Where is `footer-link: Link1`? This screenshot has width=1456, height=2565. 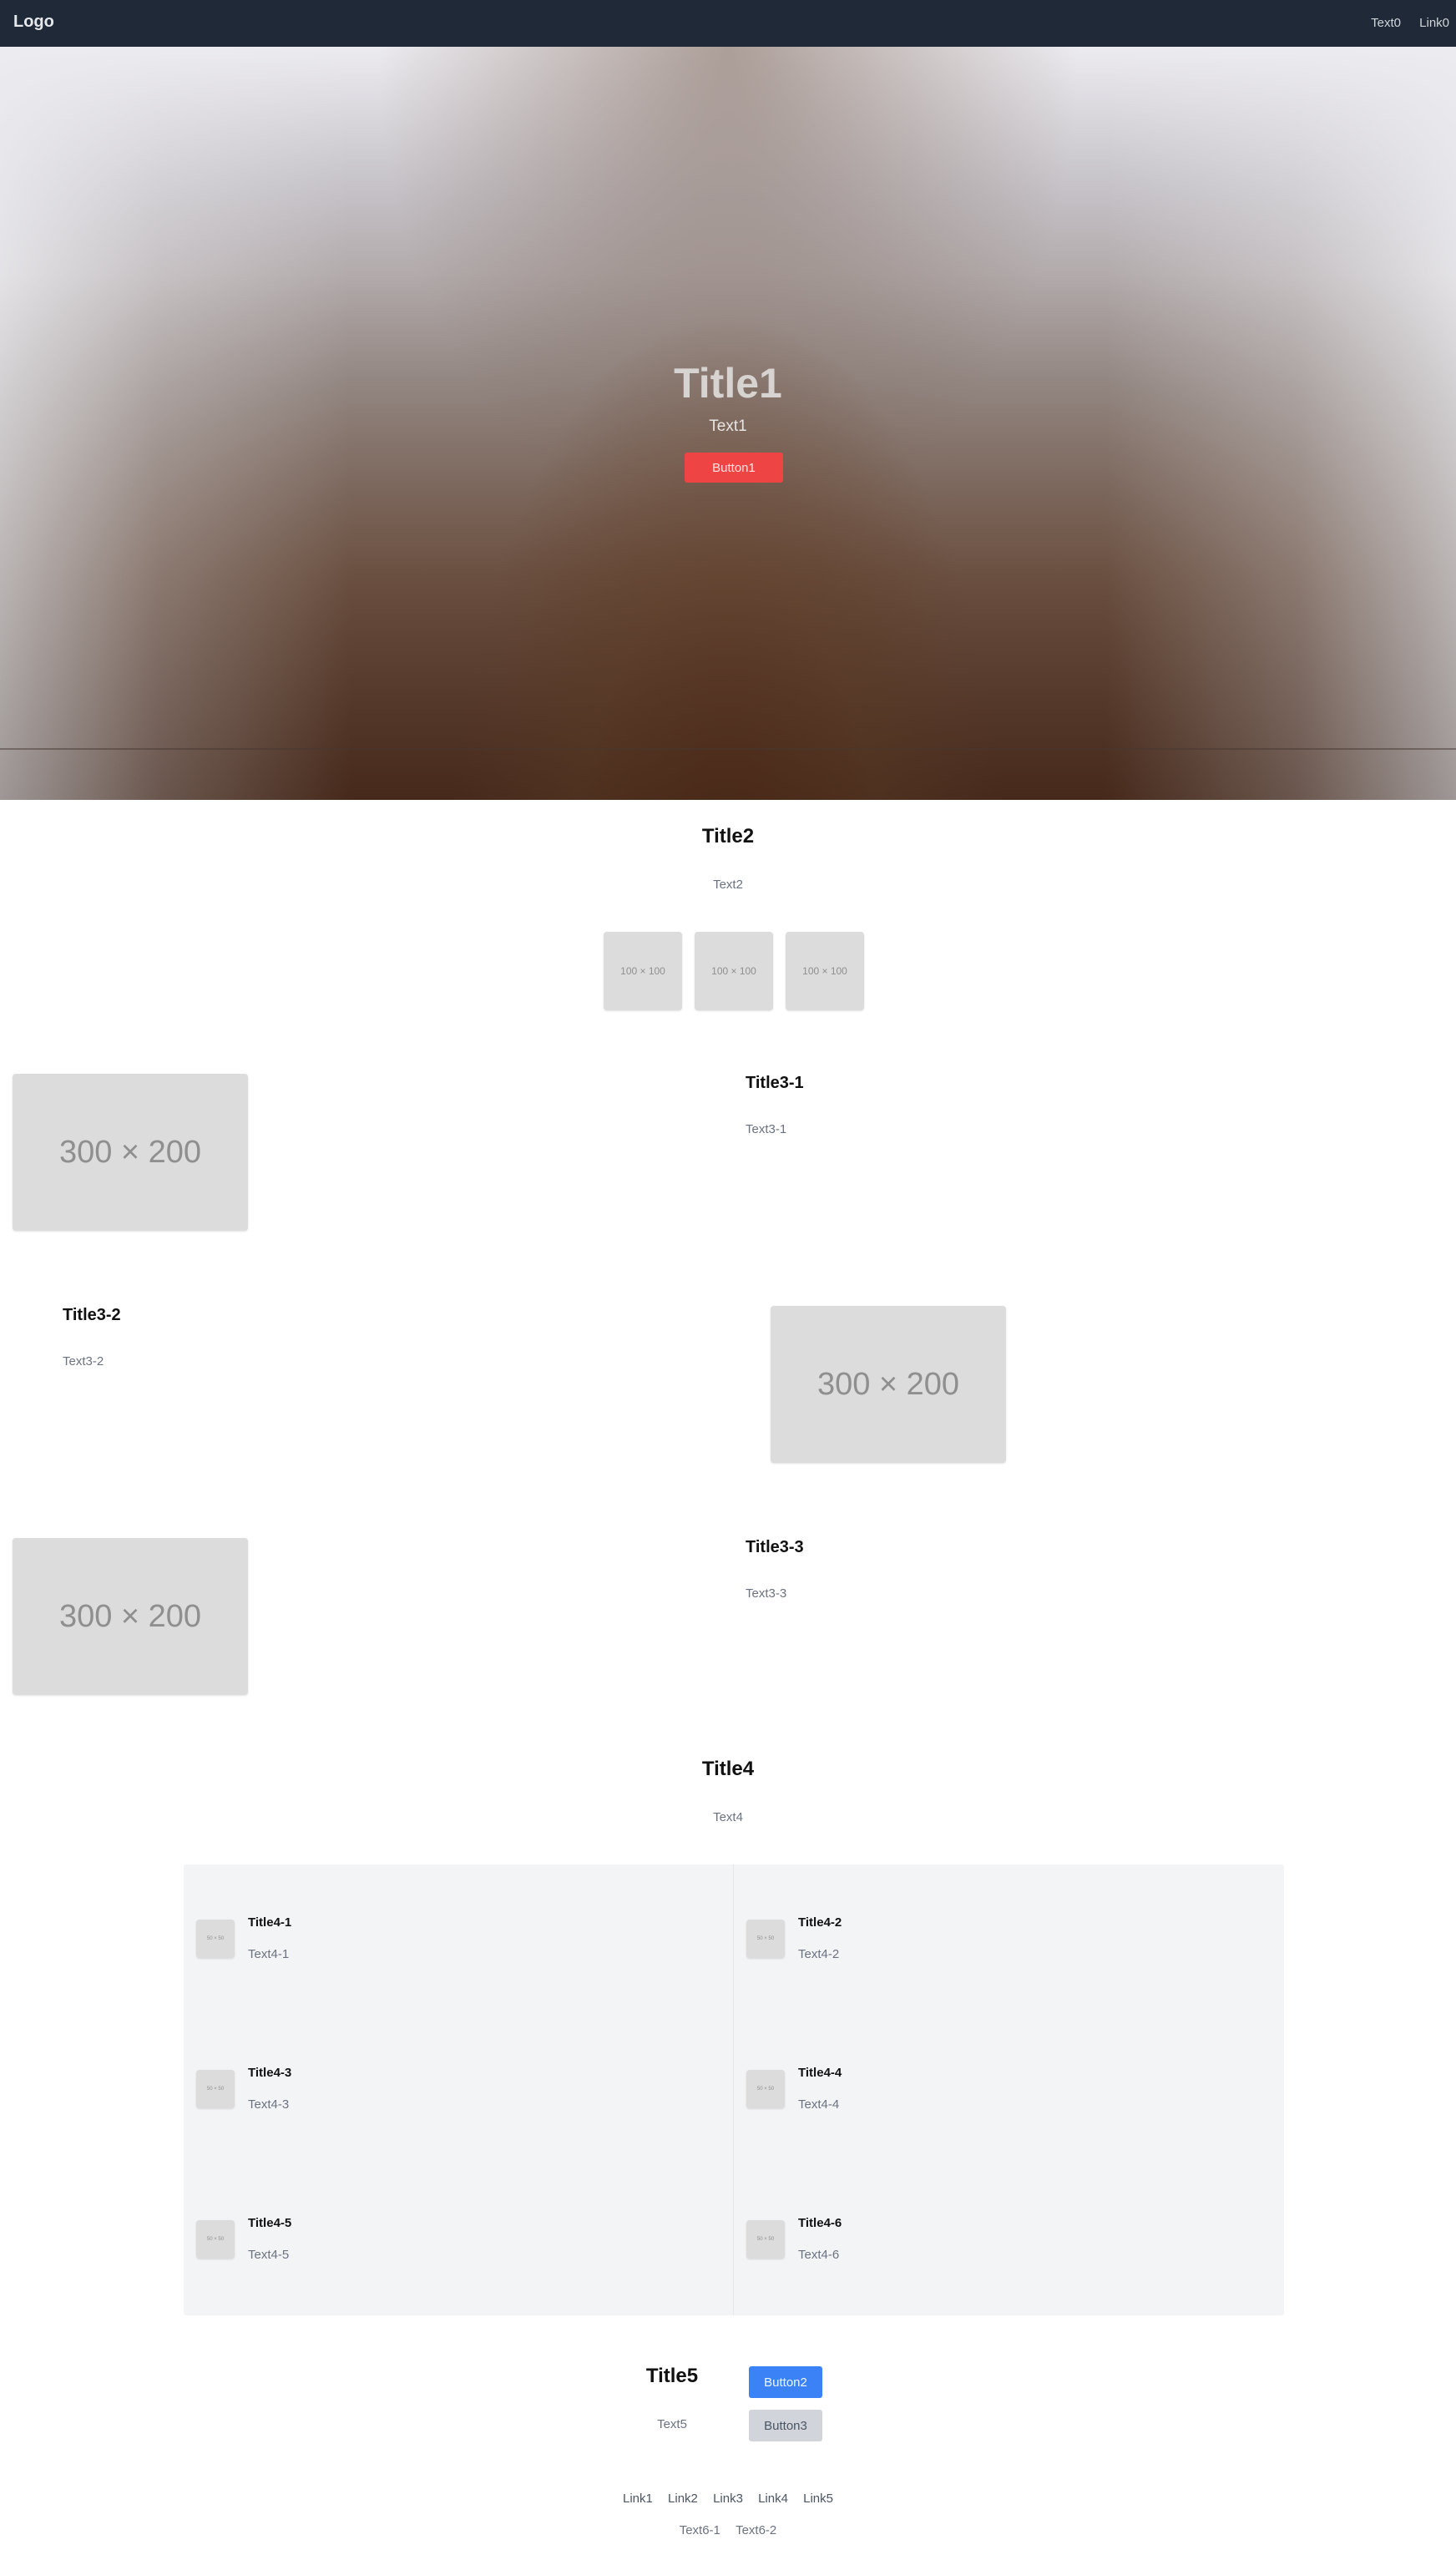 footer-link: Link1 is located at coordinates (638, 2499).